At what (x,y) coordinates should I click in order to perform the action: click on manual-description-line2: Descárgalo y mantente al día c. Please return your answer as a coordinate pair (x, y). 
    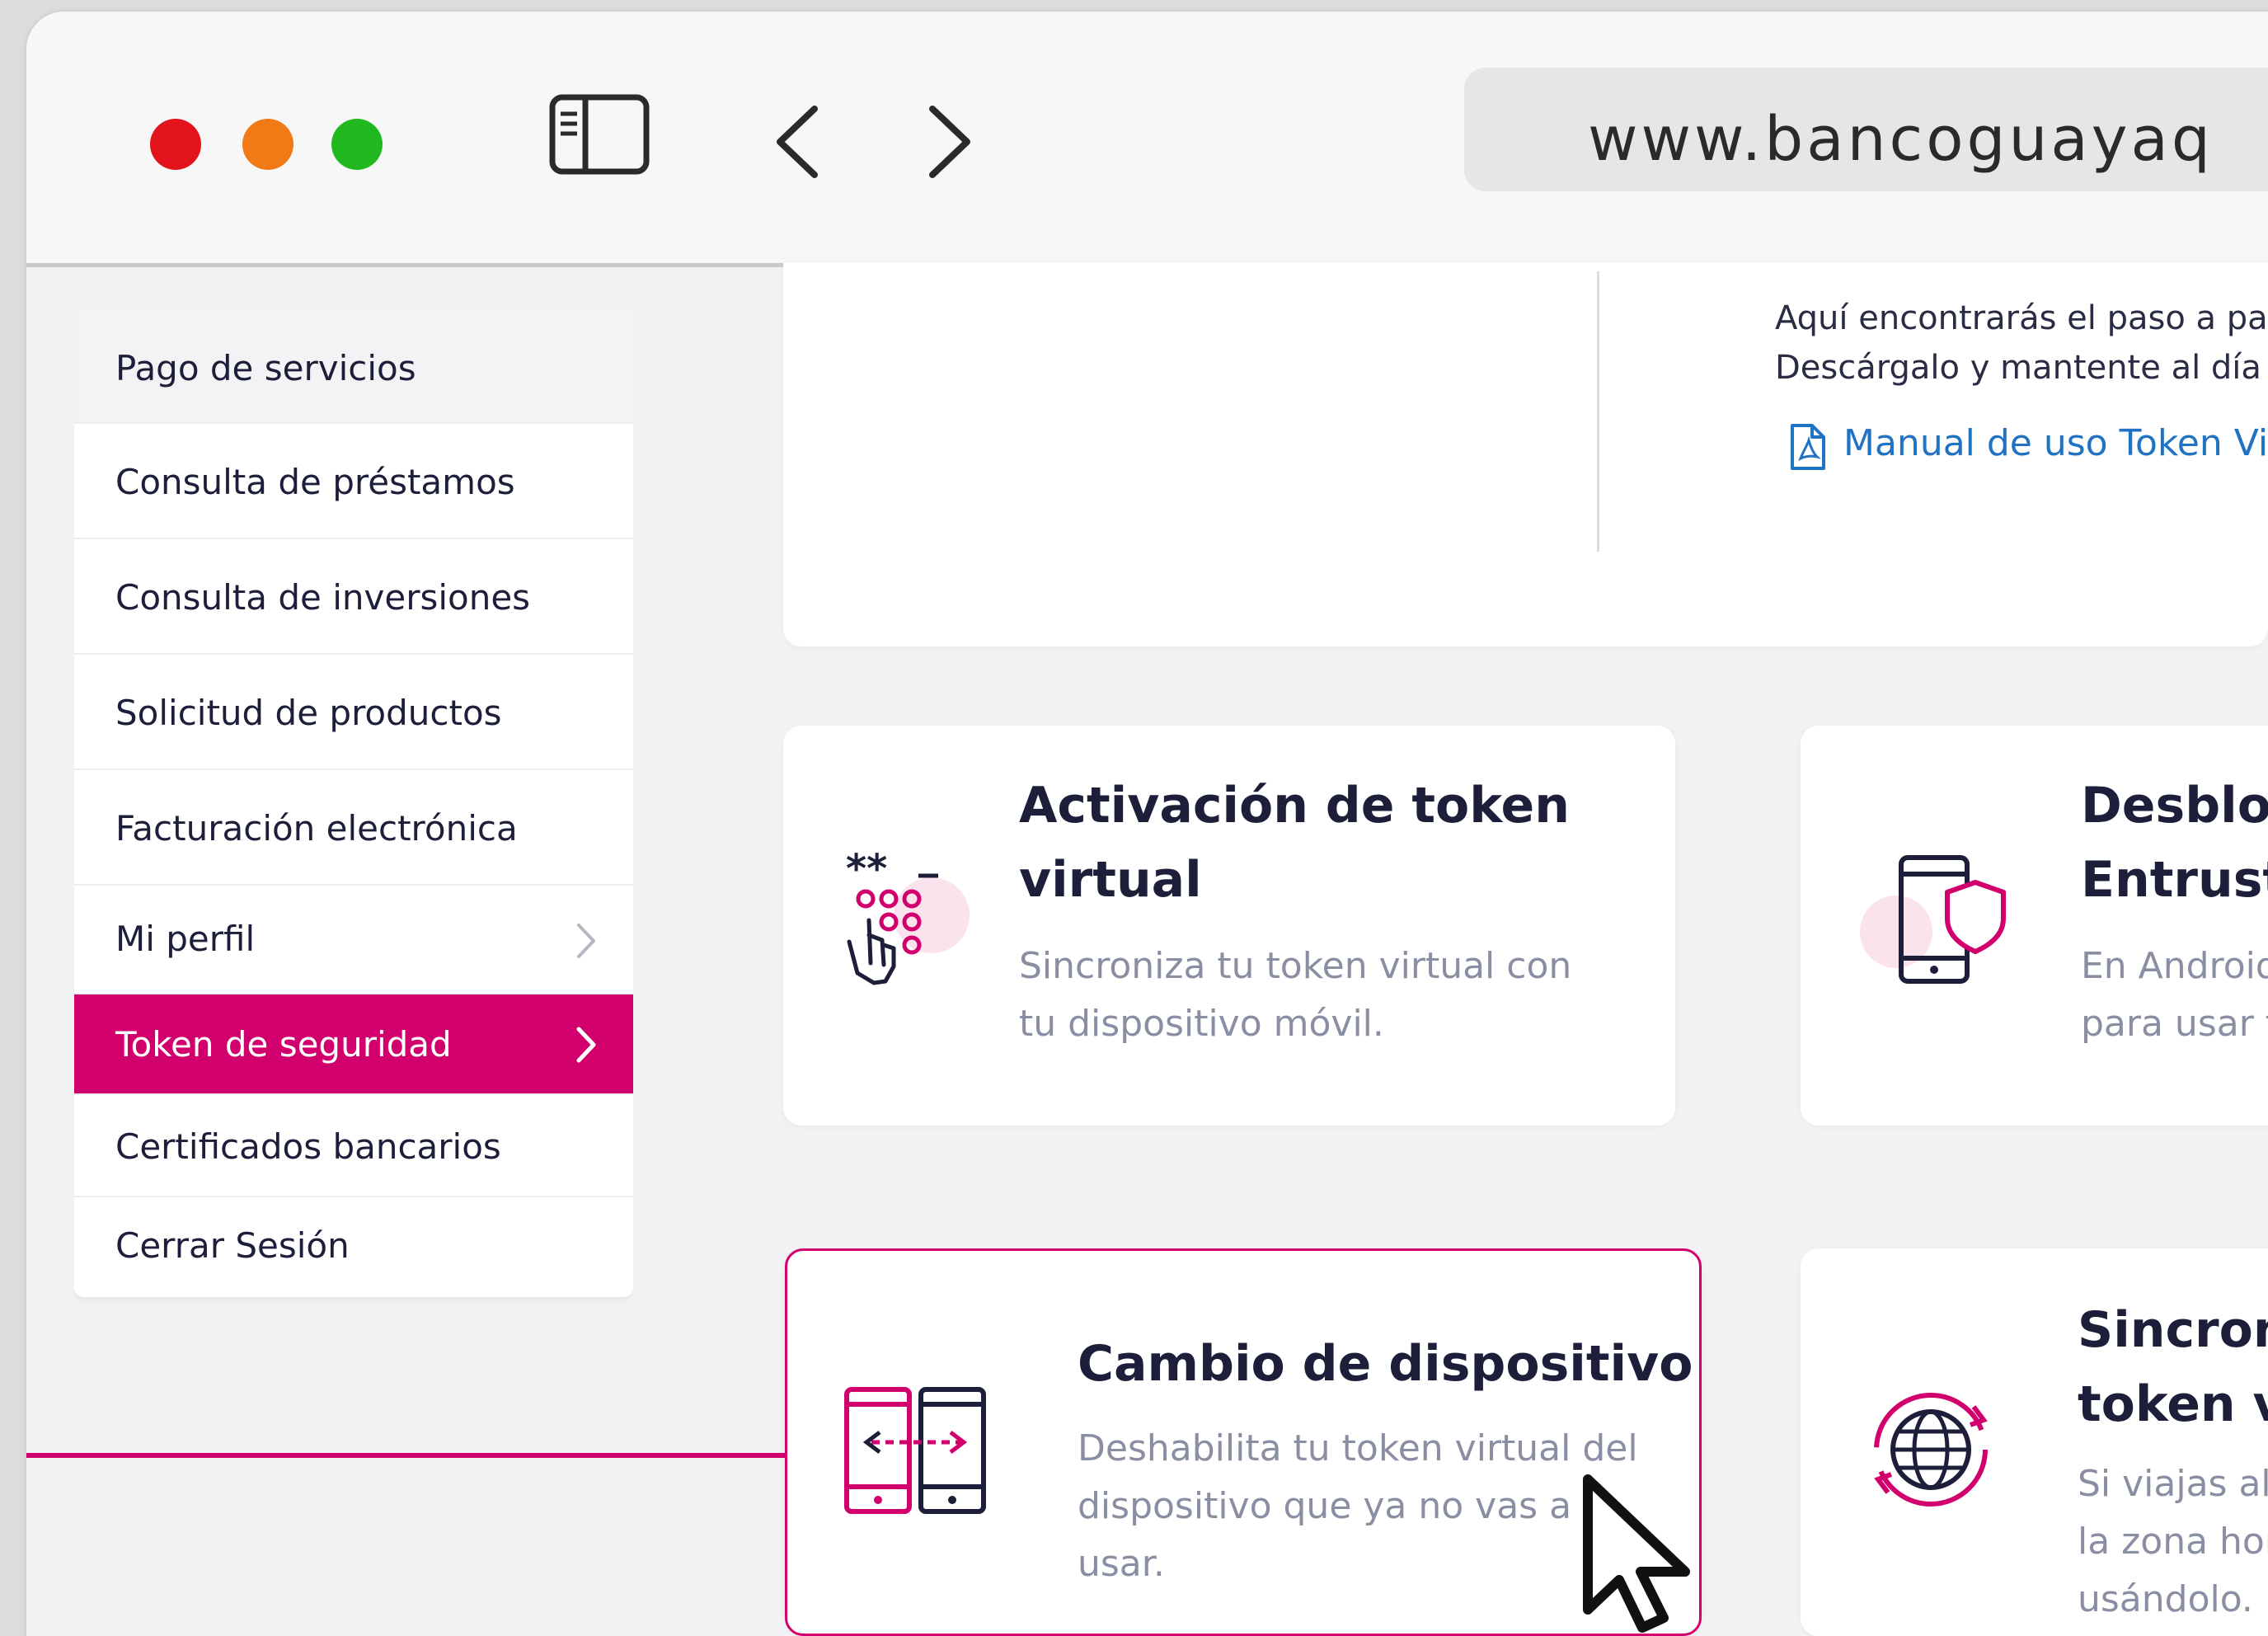
    Looking at the image, I should click on (2021, 368).